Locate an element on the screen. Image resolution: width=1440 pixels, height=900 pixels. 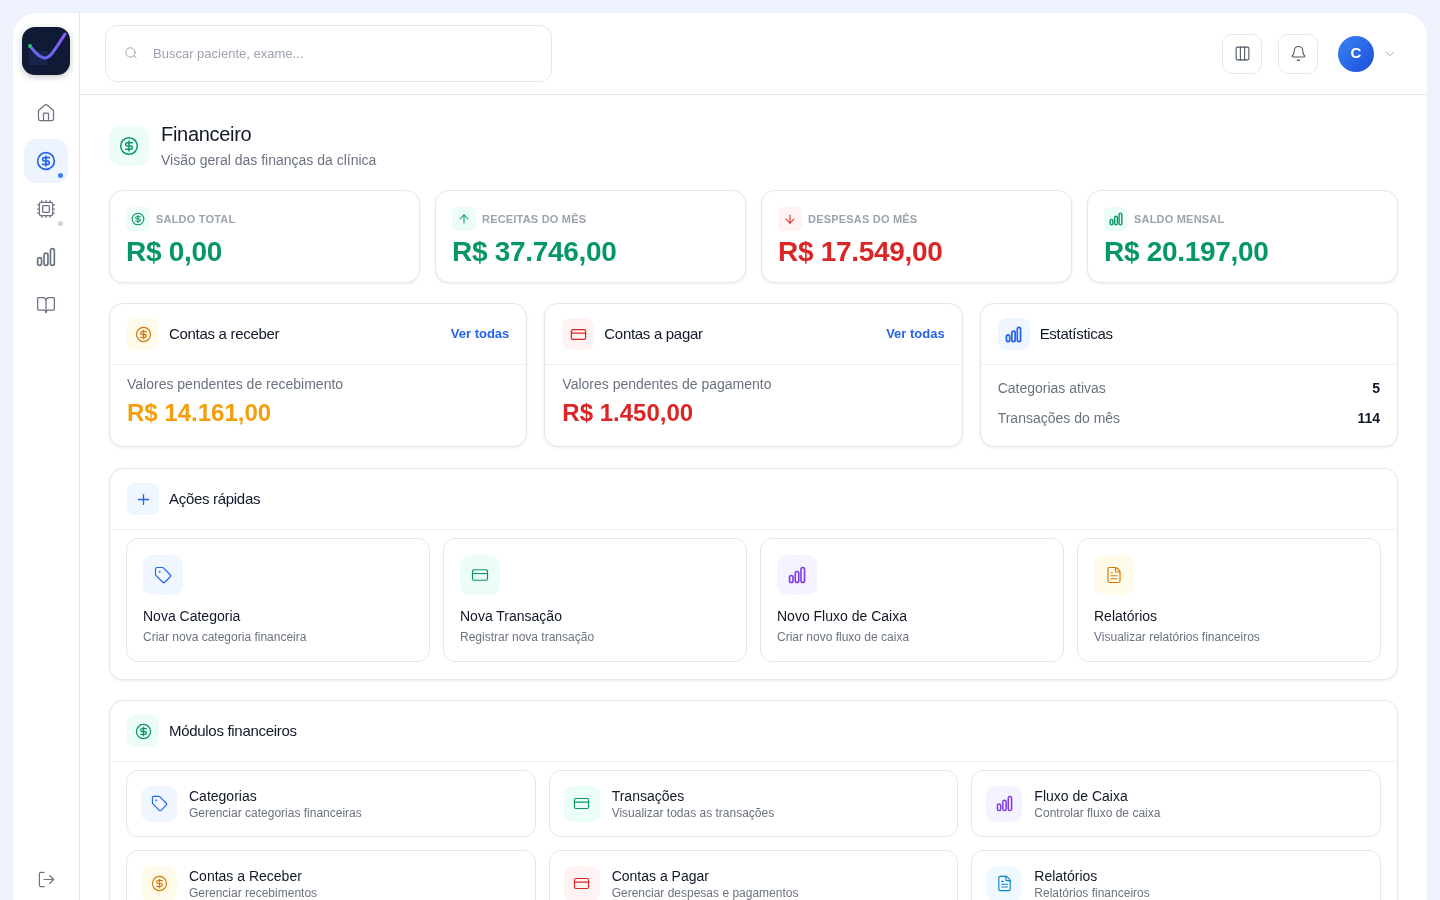
action-title: Relatórios is located at coordinates (1126, 616).